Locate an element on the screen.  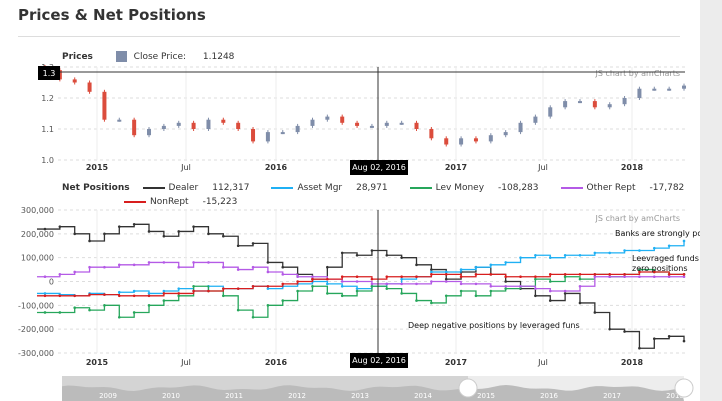
net-y-tick: -200,000 is located at coordinates (36, 329).